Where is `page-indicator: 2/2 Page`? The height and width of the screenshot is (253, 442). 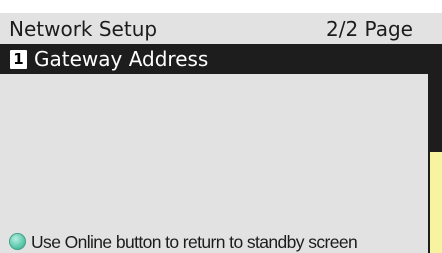 page-indicator: 2/2 Page is located at coordinates (369, 29).